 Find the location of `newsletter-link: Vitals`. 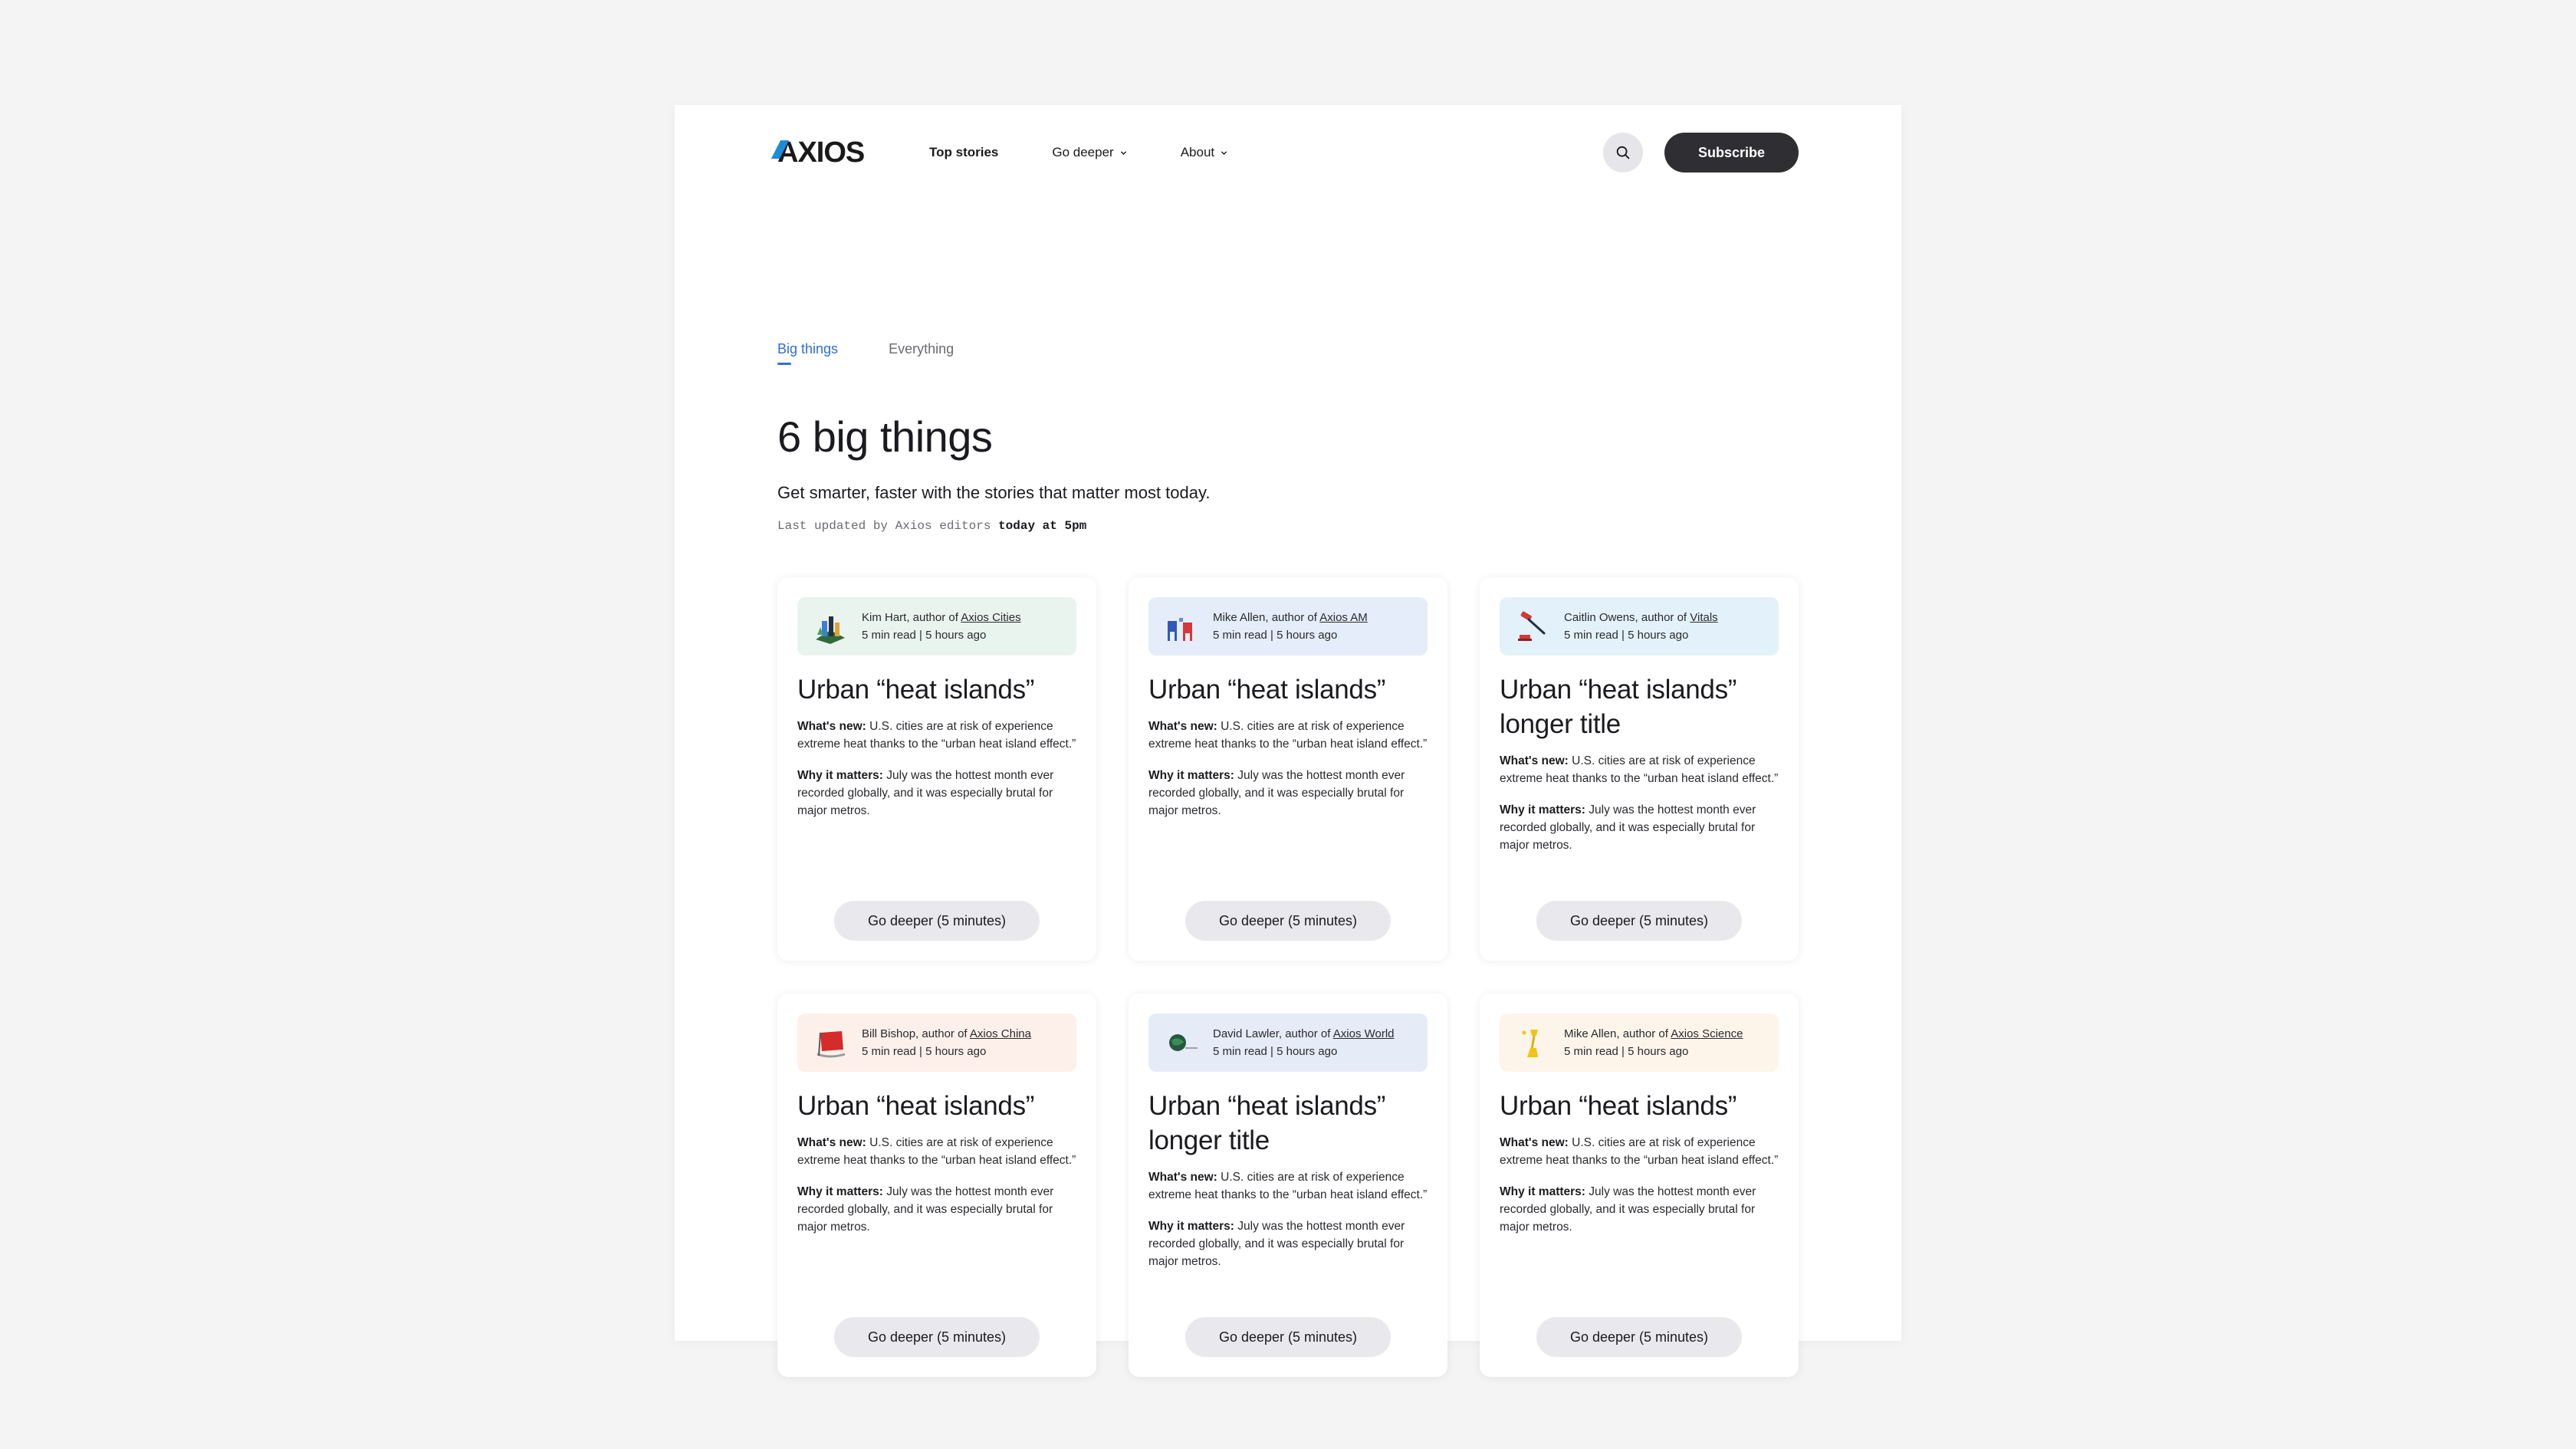

newsletter-link: Vitals is located at coordinates (1704, 617).